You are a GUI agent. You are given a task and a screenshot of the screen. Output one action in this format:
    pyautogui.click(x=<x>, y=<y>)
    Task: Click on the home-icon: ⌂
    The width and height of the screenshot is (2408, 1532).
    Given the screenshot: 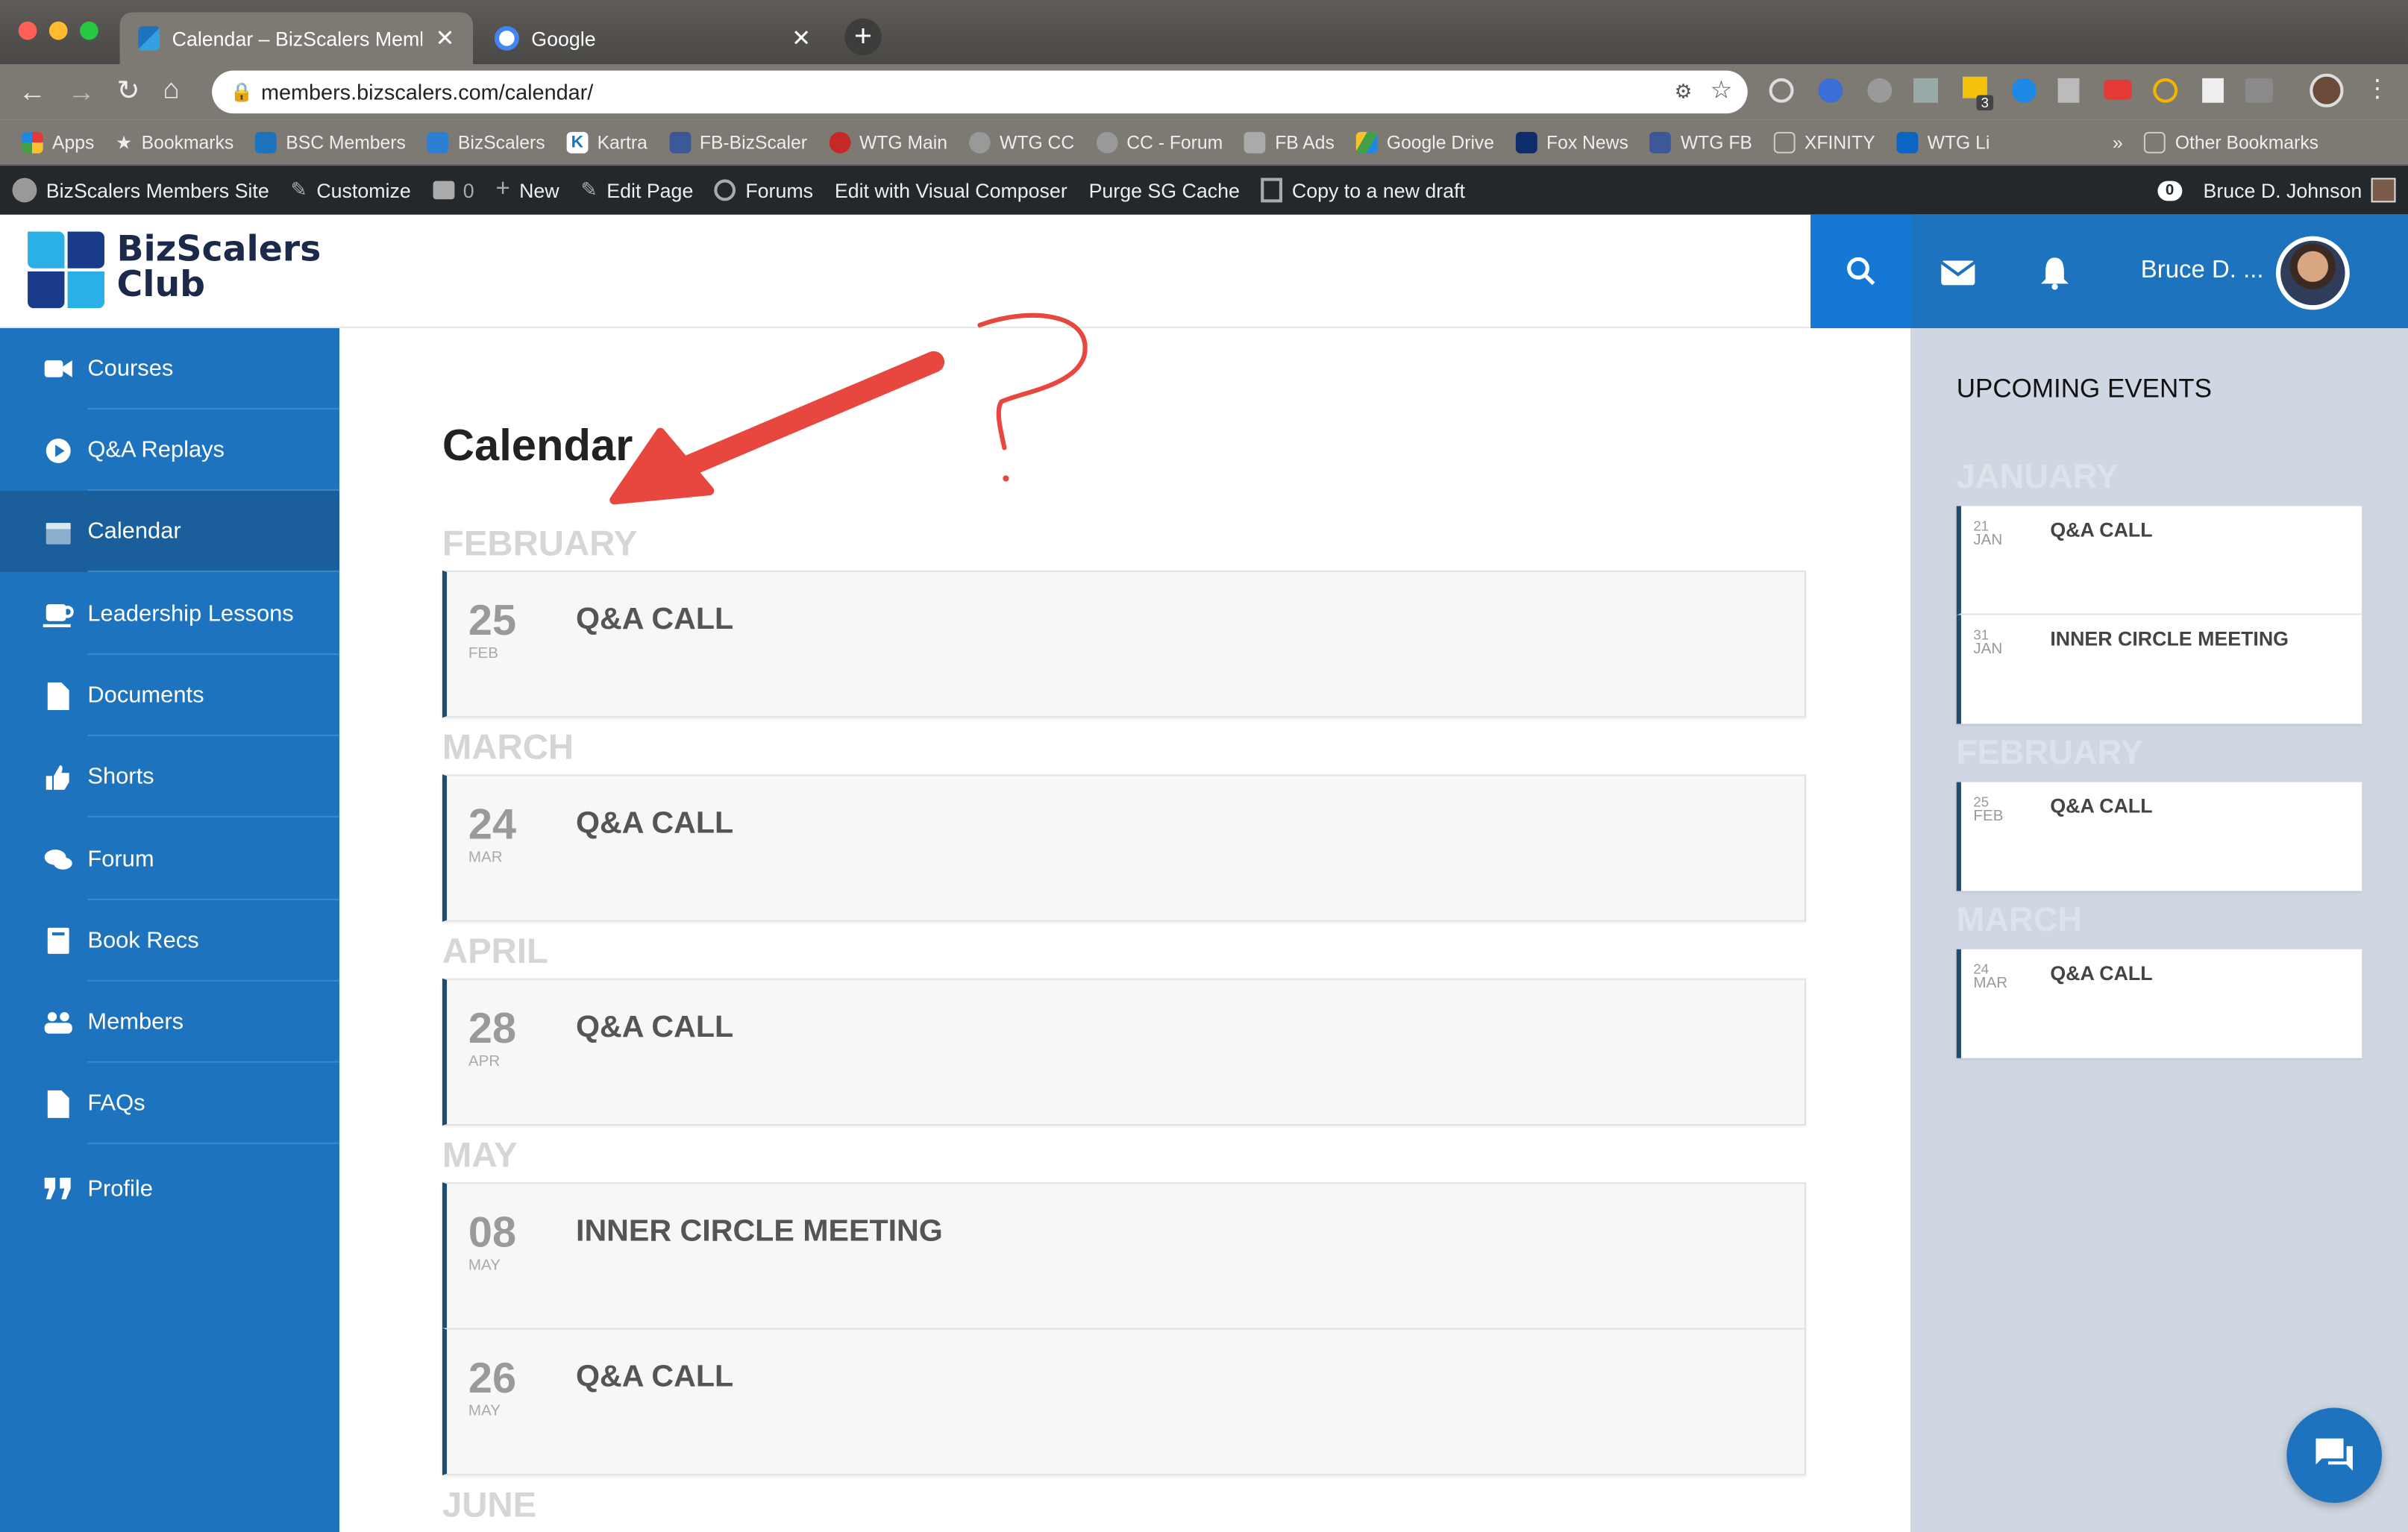 What is the action you would take?
    pyautogui.click(x=171, y=90)
    